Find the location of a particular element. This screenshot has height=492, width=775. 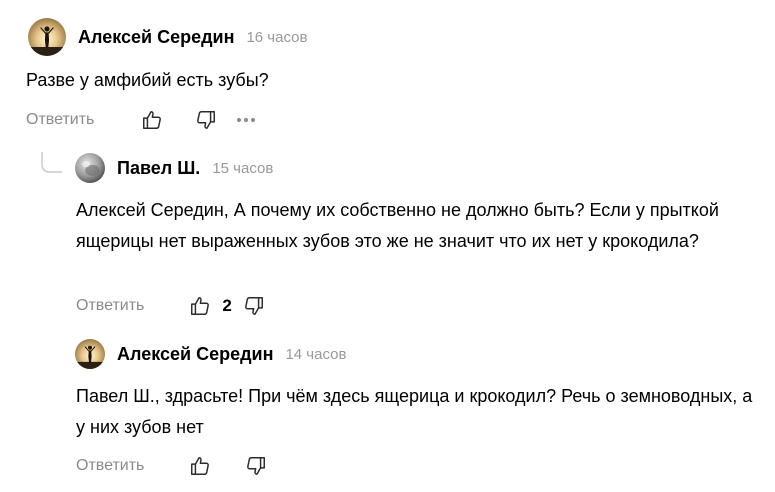

more-dots-icon is located at coordinates (246, 120).